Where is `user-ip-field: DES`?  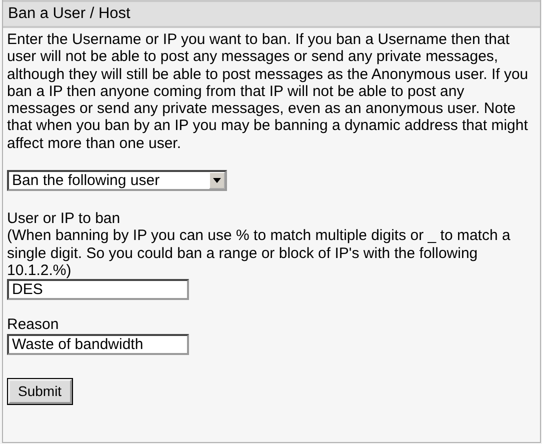
user-ip-field: DES is located at coordinates (98, 289).